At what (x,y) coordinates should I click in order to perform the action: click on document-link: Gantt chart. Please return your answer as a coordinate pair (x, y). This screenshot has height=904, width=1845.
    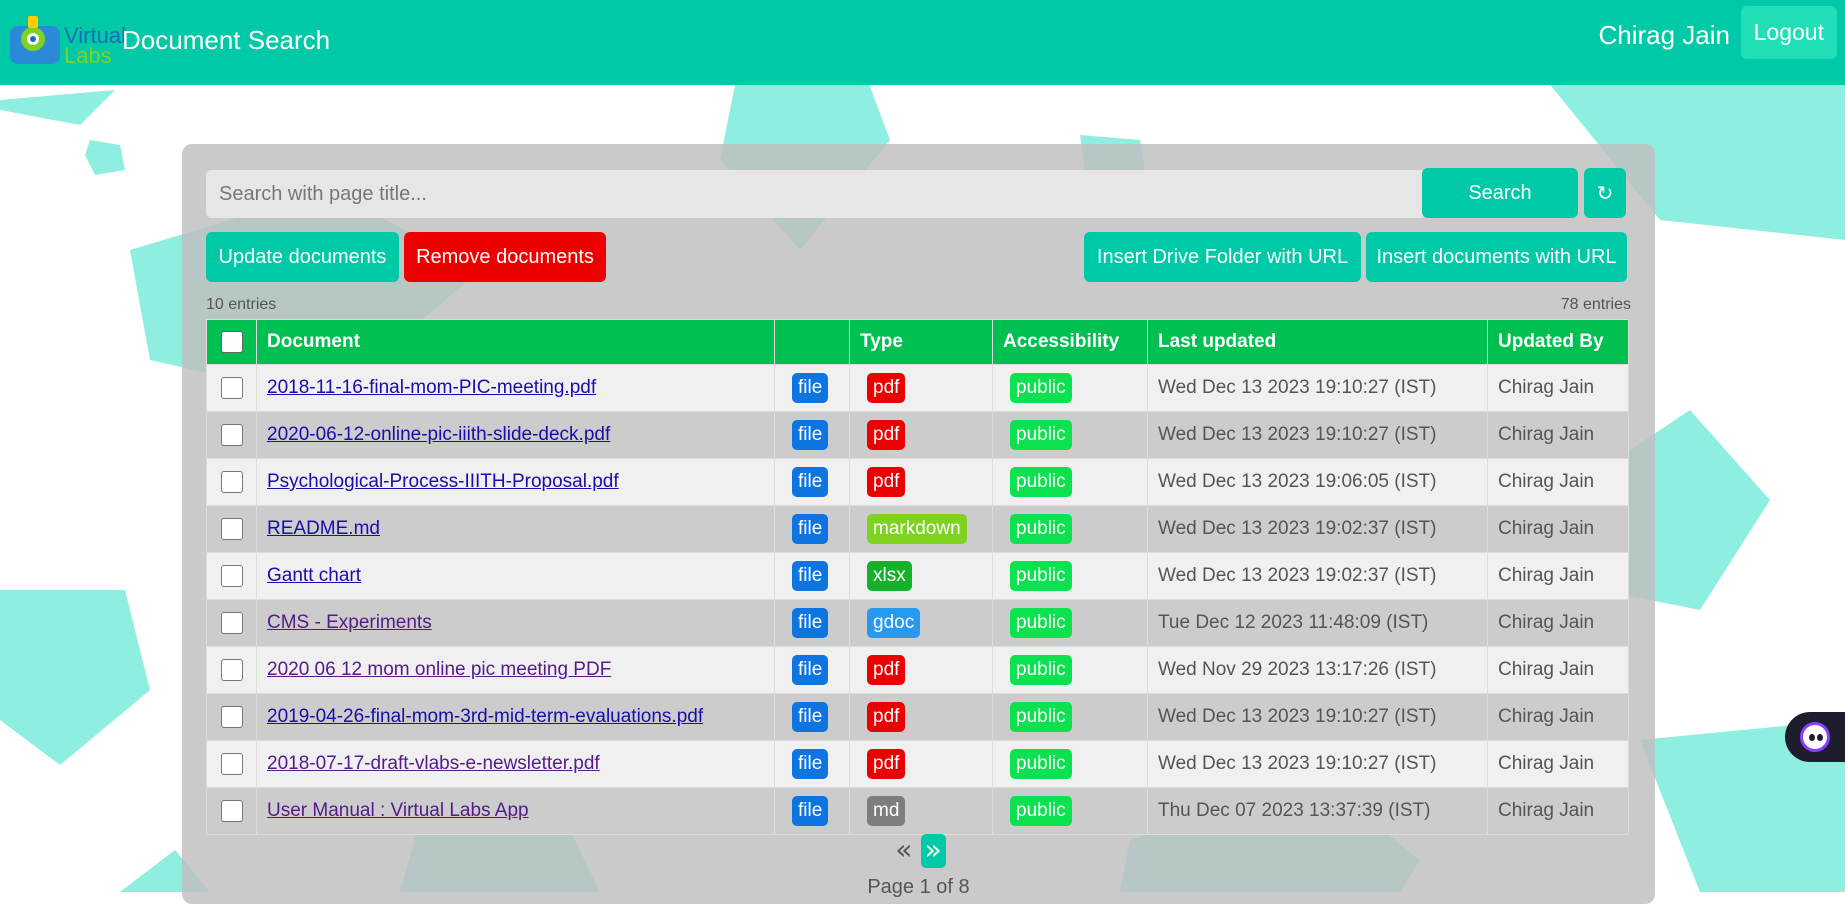
    Looking at the image, I should click on (314, 575).